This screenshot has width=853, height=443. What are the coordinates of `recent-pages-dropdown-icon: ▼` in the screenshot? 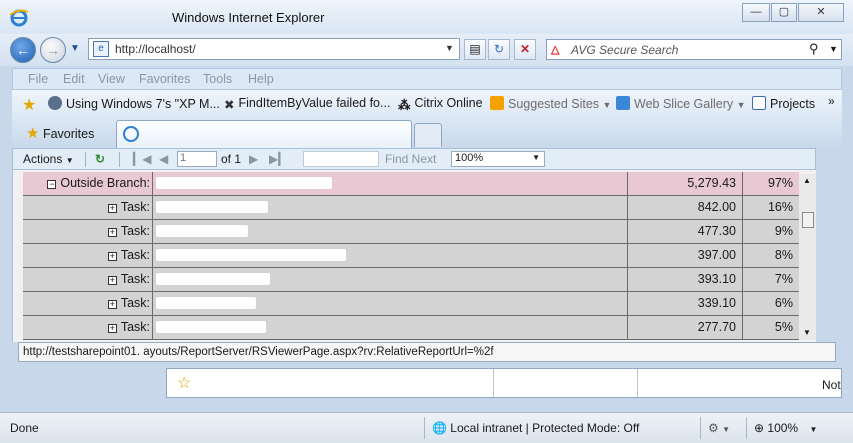 It's located at (75, 48).